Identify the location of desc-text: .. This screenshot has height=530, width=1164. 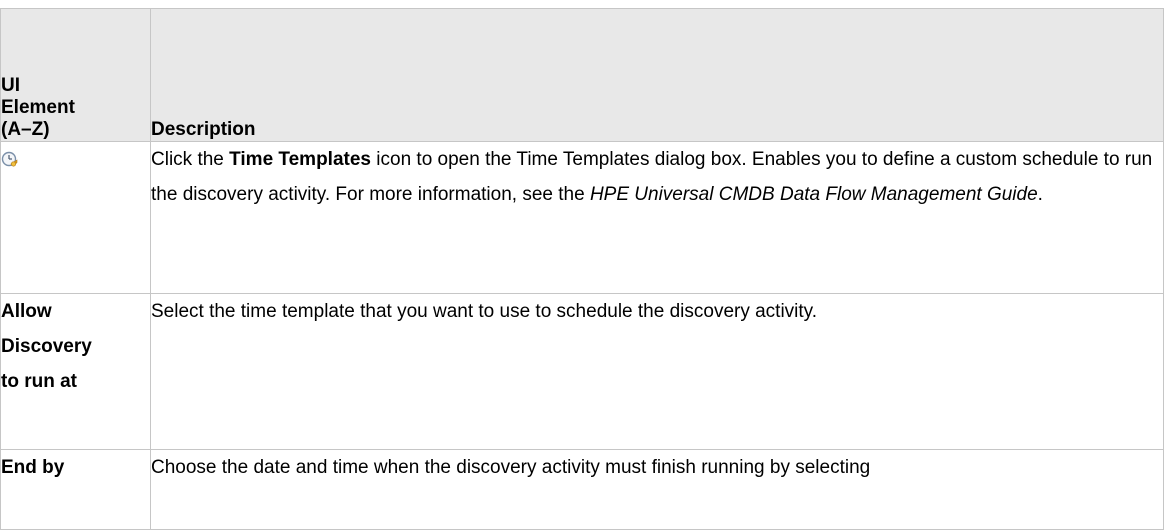
(1040, 194).